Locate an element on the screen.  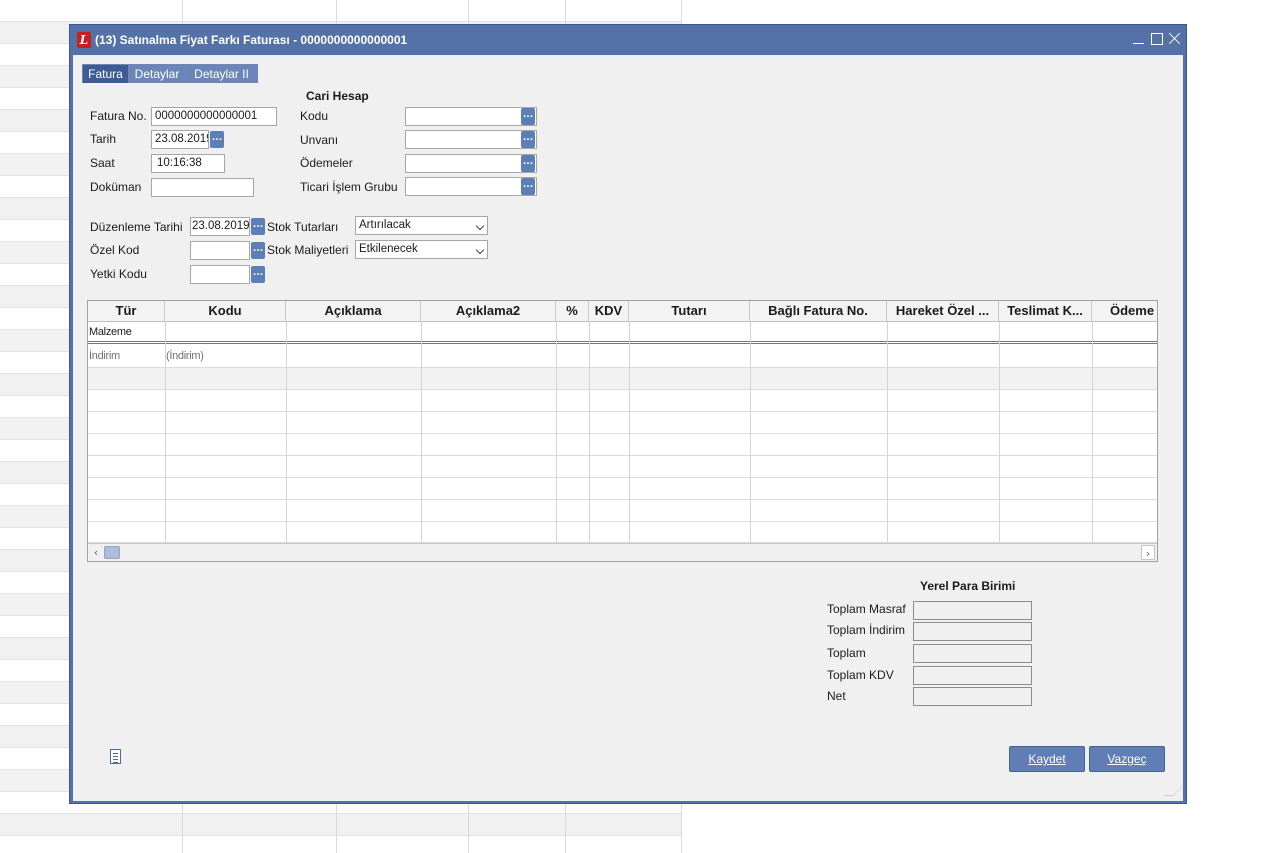
duzenleme-tarihi-input: 23.08.2019 is located at coordinates (220, 226).